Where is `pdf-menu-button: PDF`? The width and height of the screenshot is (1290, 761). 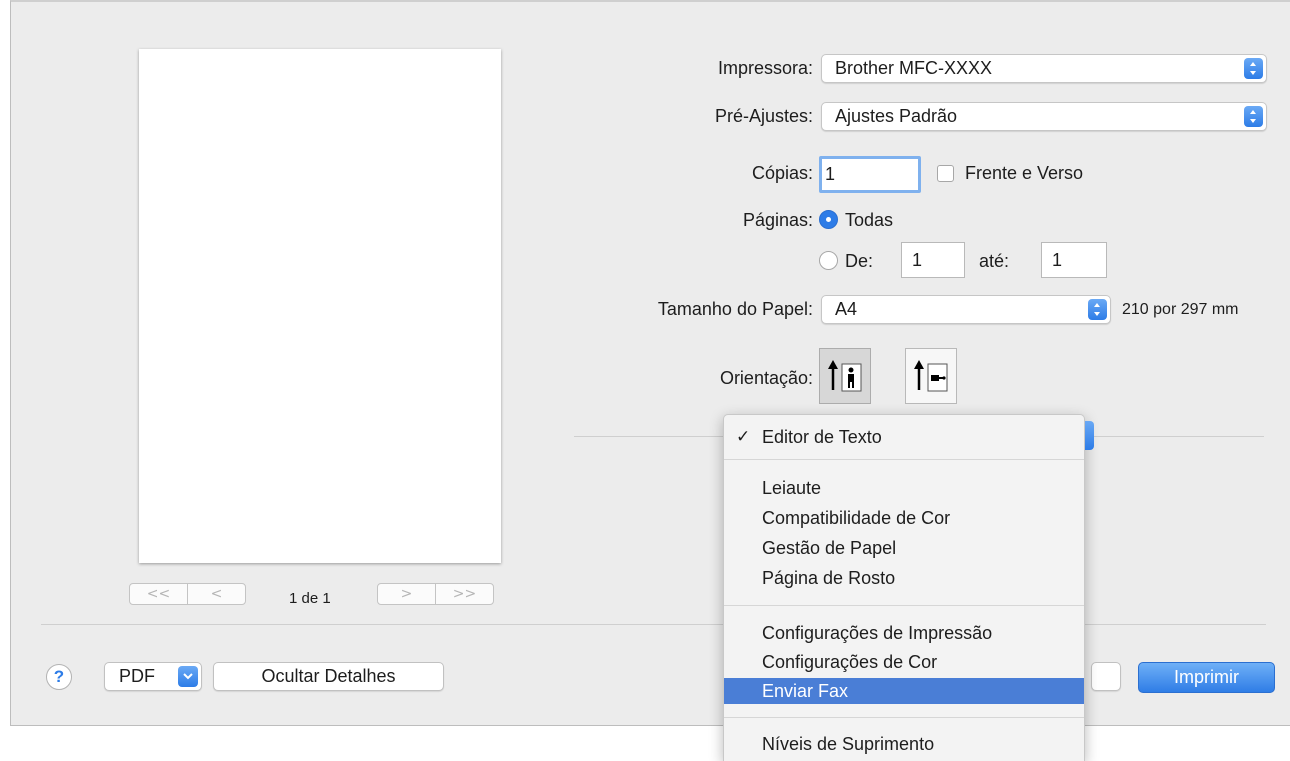 pdf-menu-button: PDF is located at coordinates (153, 676).